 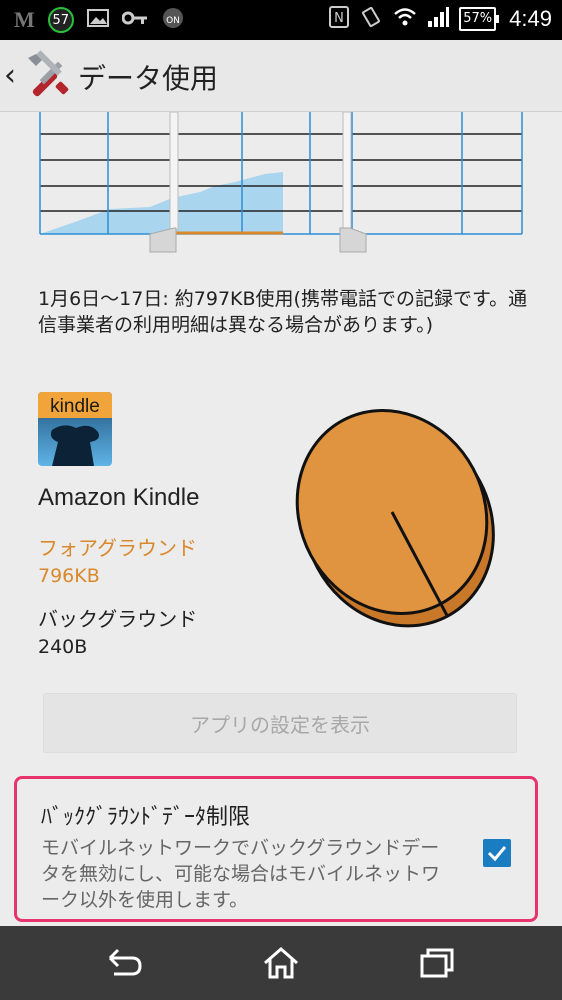 I want to click on svg-text: N, so click(x=339, y=18).